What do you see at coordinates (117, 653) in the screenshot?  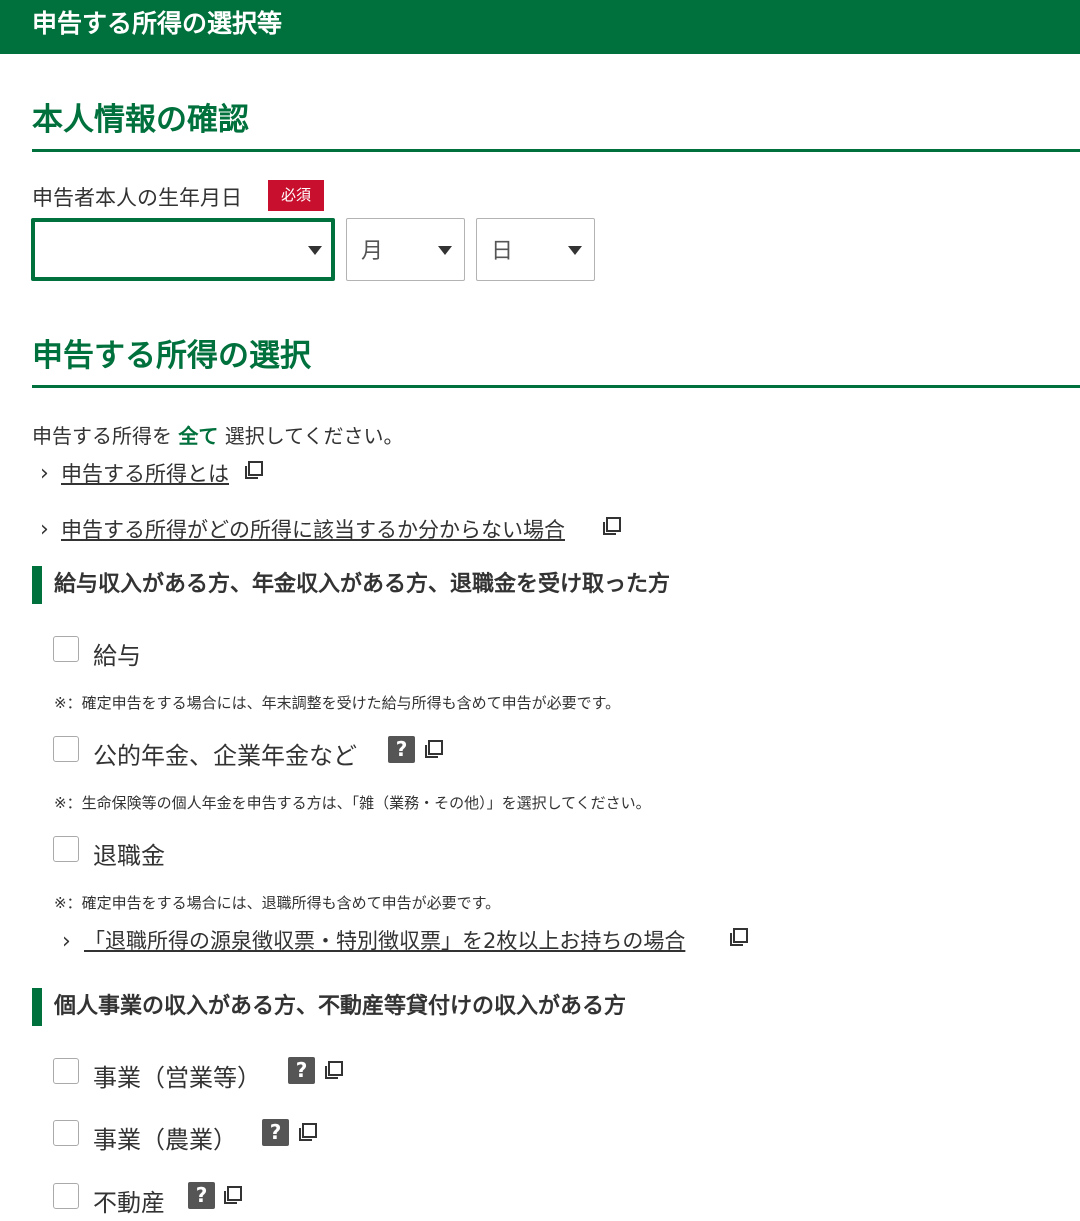 I see `checkbox-label-salary: 給与` at bounding box center [117, 653].